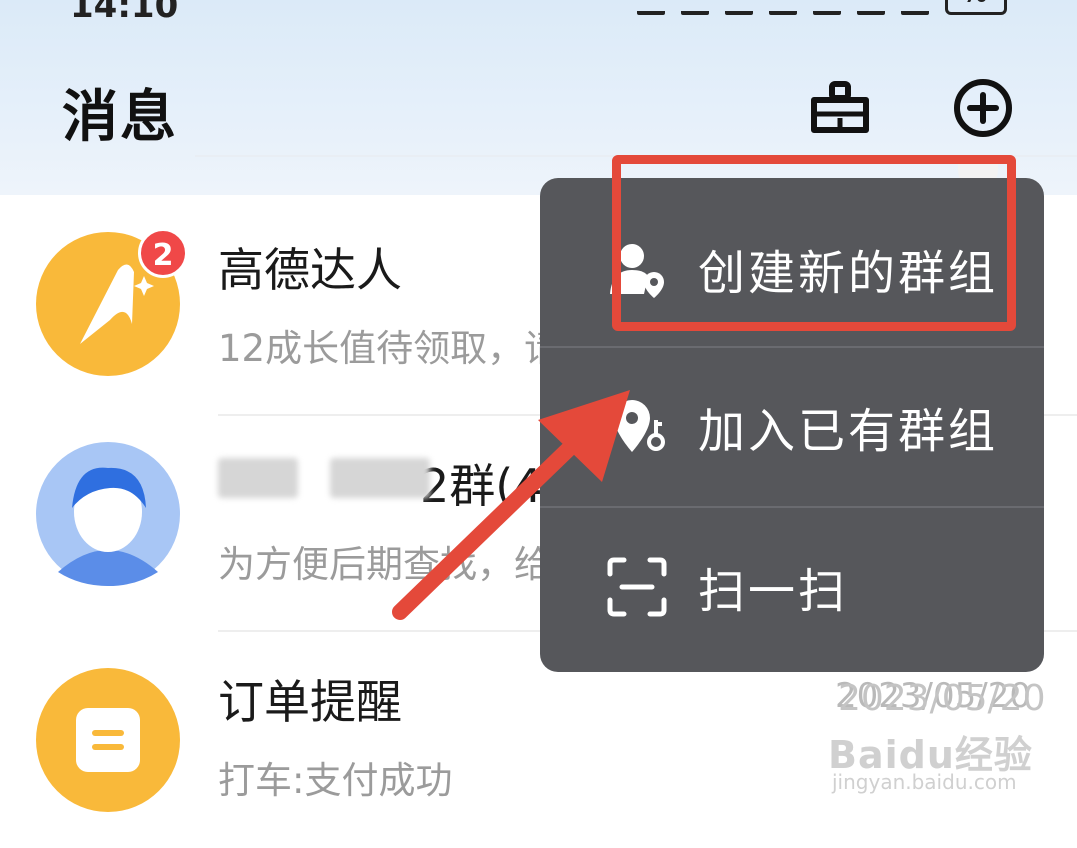 Image resolution: width=1077 pixels, height=848 pixels. Describe the element at coordinates (976, 7) in the screenshot. I see `battery-icon: 70` at that location.